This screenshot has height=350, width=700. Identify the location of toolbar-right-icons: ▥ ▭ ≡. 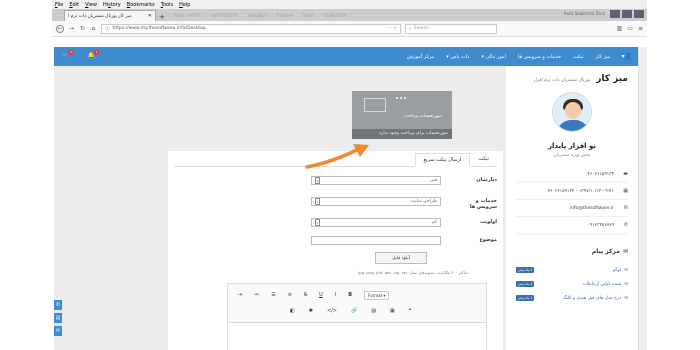
(630, 28).